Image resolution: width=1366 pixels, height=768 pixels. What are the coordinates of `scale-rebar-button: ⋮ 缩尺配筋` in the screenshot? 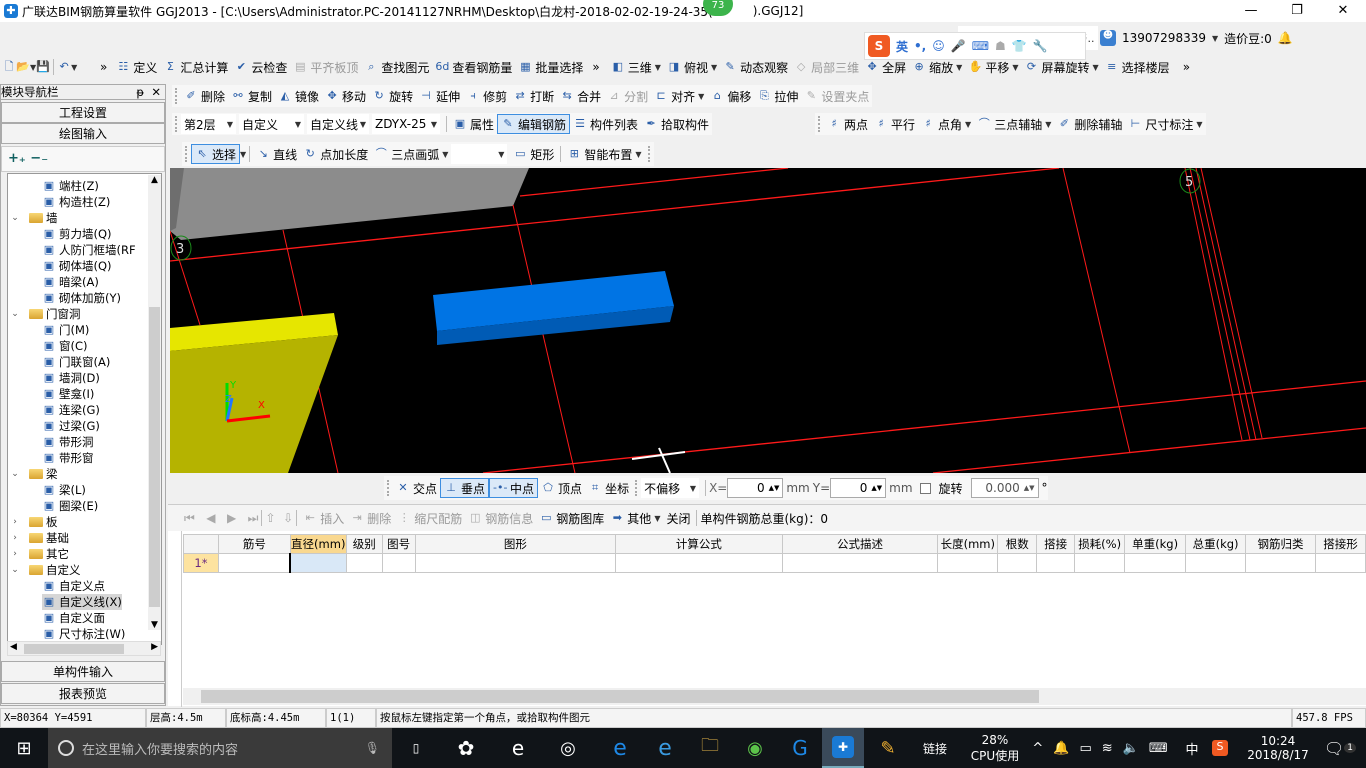 It's located at (429, 518).